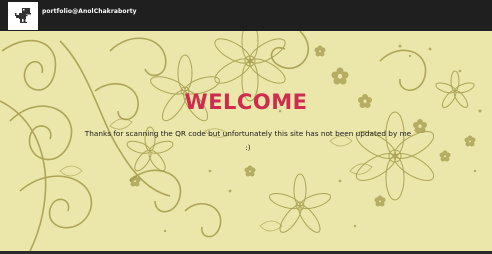 The image size is (492, 254). I want to click on dino-icon, so click(23, 15).